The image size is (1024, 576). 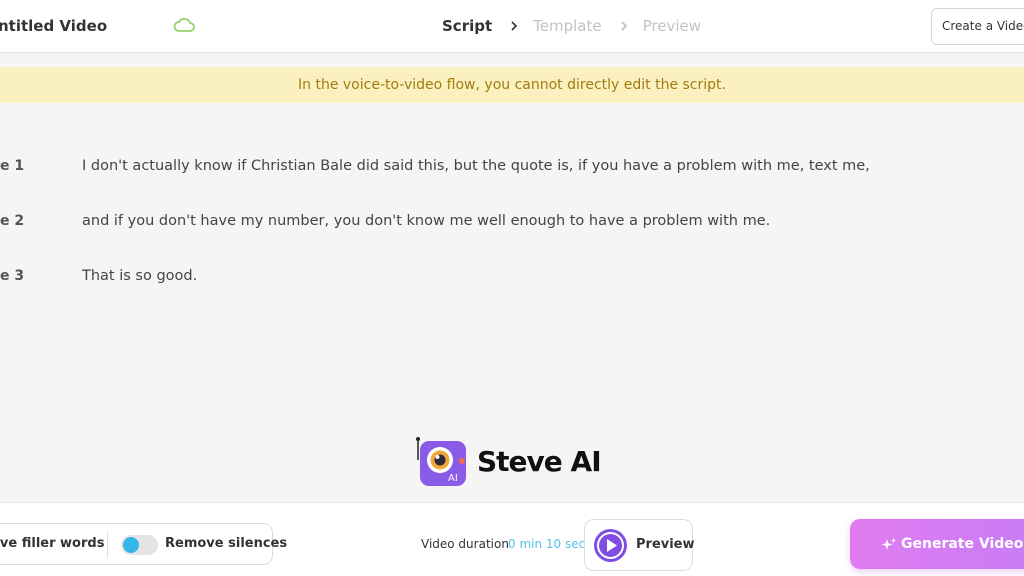 I want to click on steve-ai-logo-icon: AI, so click(x=441, y=461).